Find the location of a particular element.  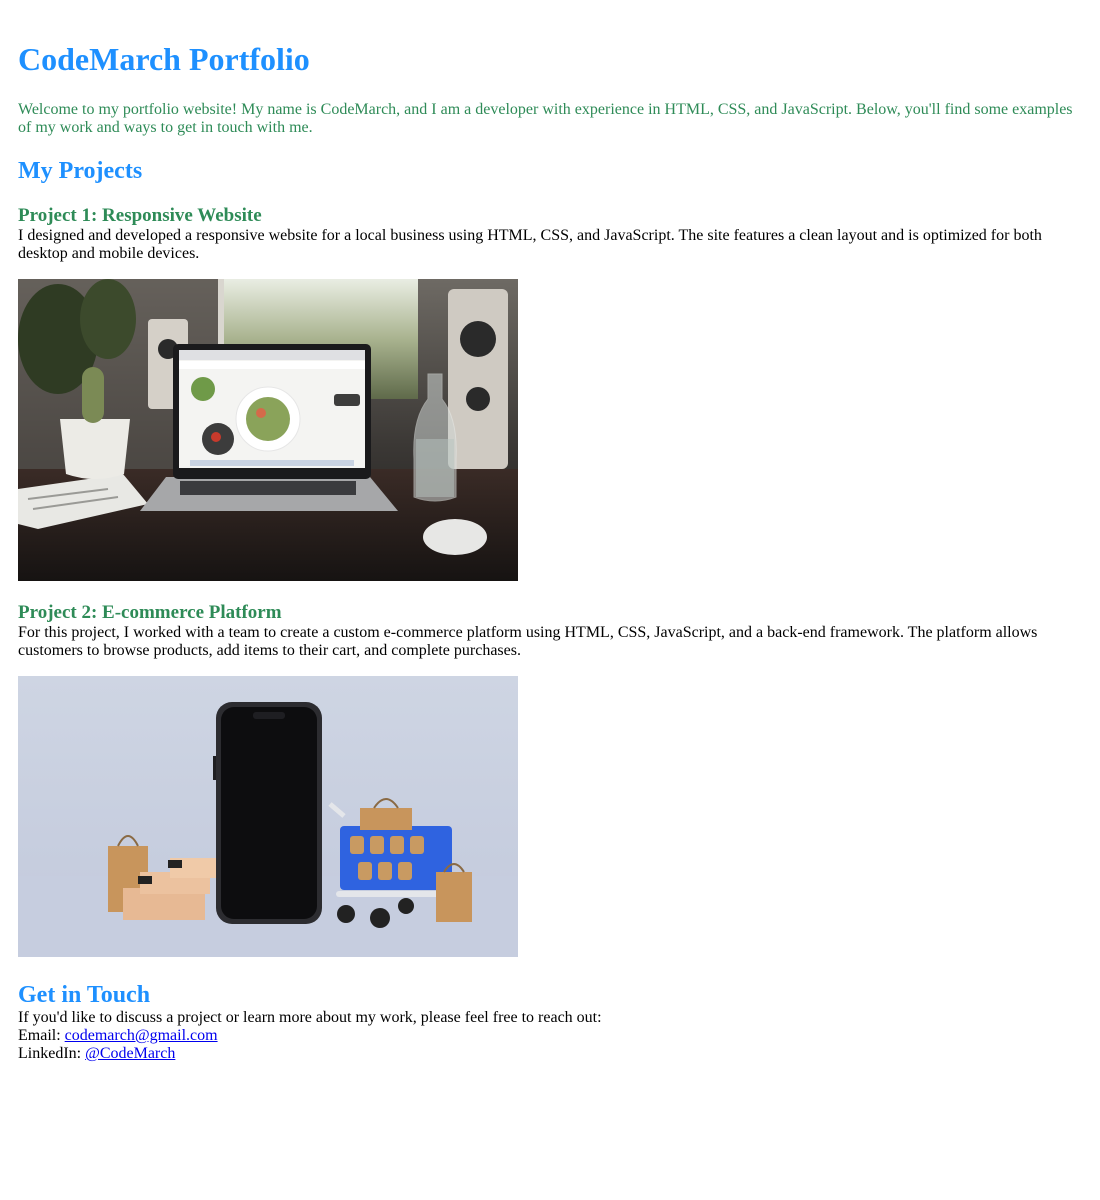

project-1-image is located at coordinates (268, 430).